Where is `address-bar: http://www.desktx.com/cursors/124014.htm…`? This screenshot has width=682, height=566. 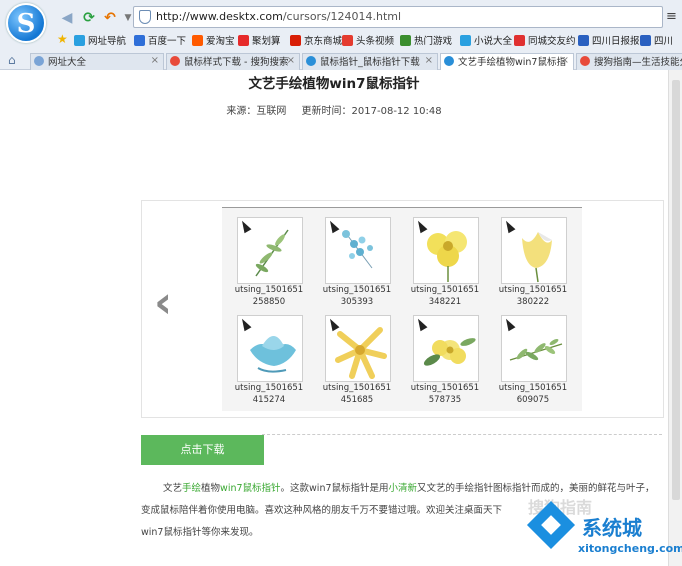
address-bar: http://www.desktx.com/cursors/124014.htm… is located at coordinates (398, 17).